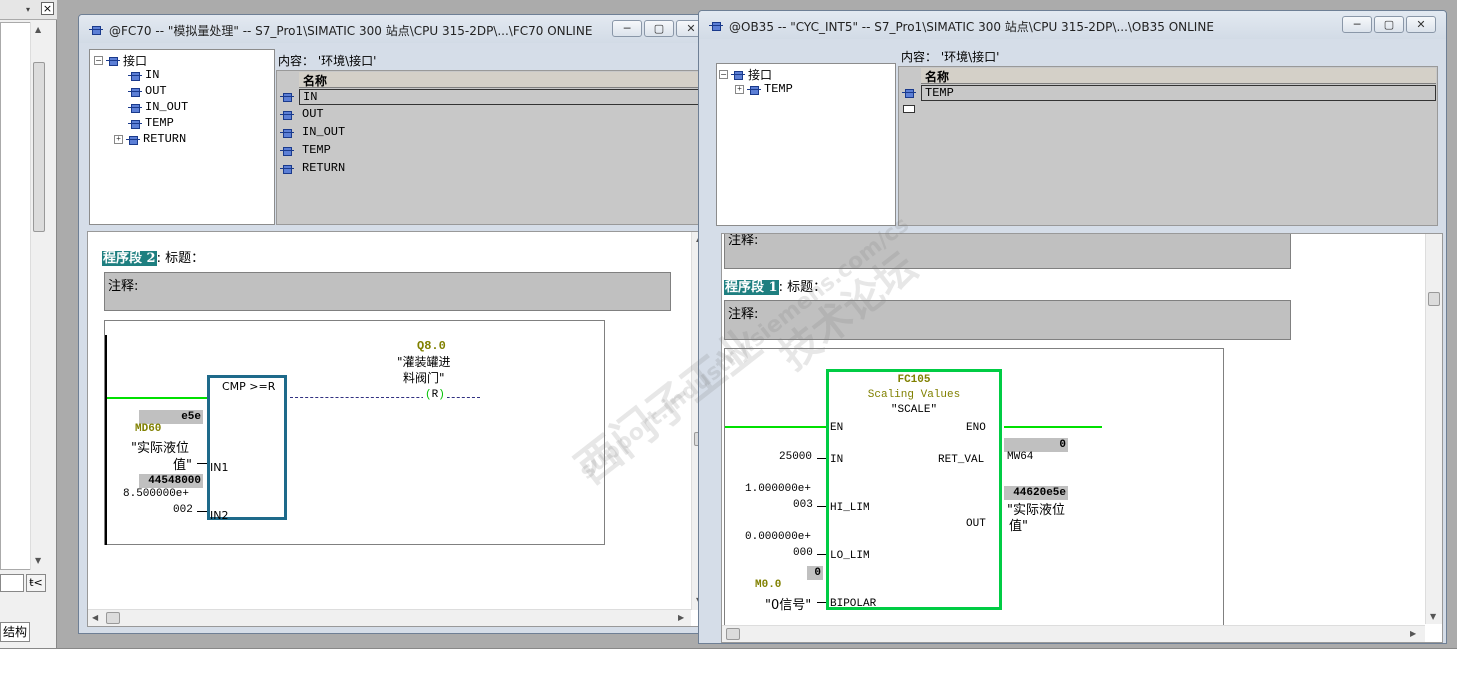  What do you see at coordinates (961, 460) in the screenshot?
I see `pin-ret-val: RET_VAL` at bounding box center [961, 460].